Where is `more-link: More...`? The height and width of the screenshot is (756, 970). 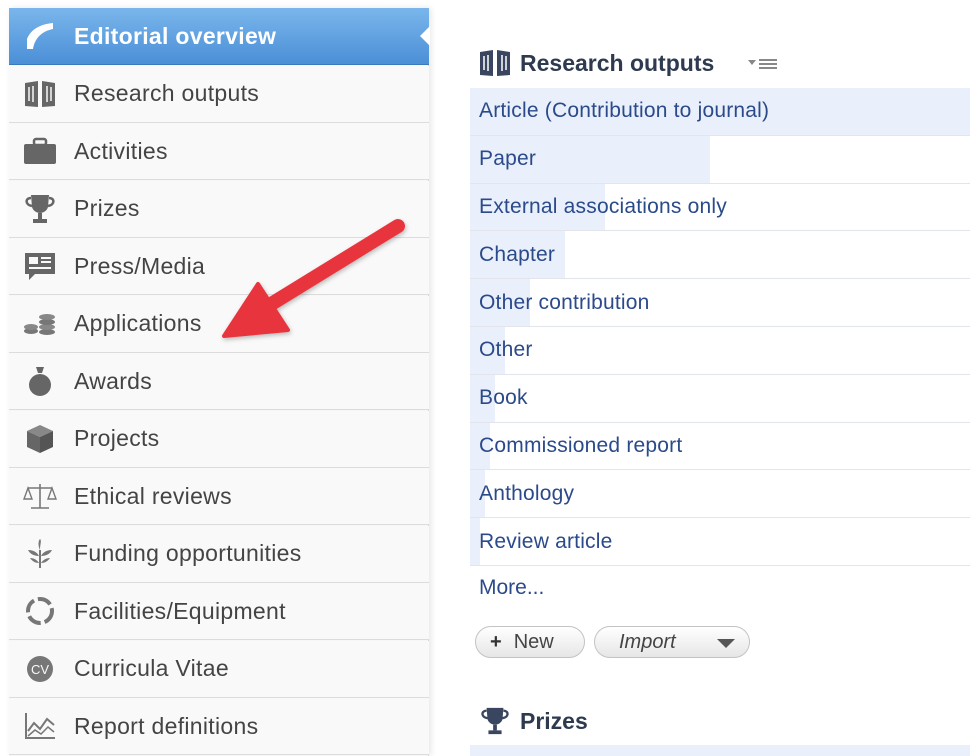 more-link: More... is located at coordinates (511, 588).